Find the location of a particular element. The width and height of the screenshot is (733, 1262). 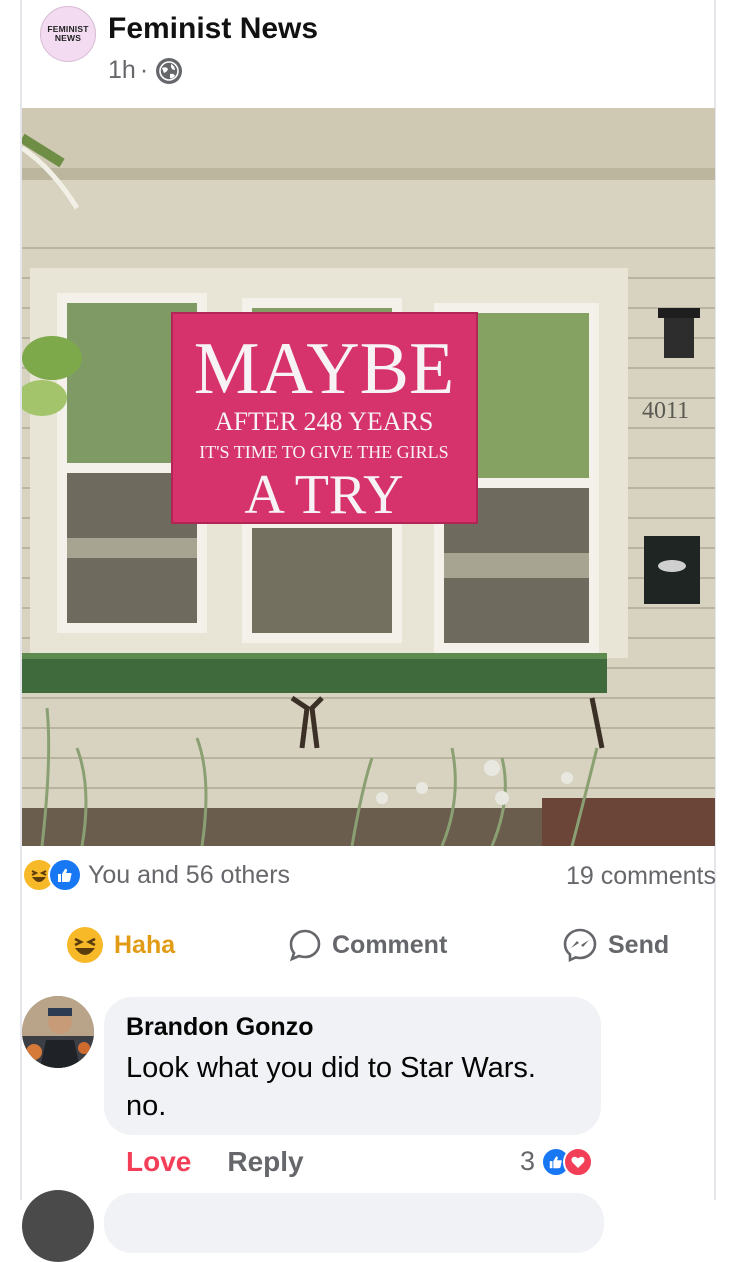

haha-label: Haha is located at coordinates (145, 944).